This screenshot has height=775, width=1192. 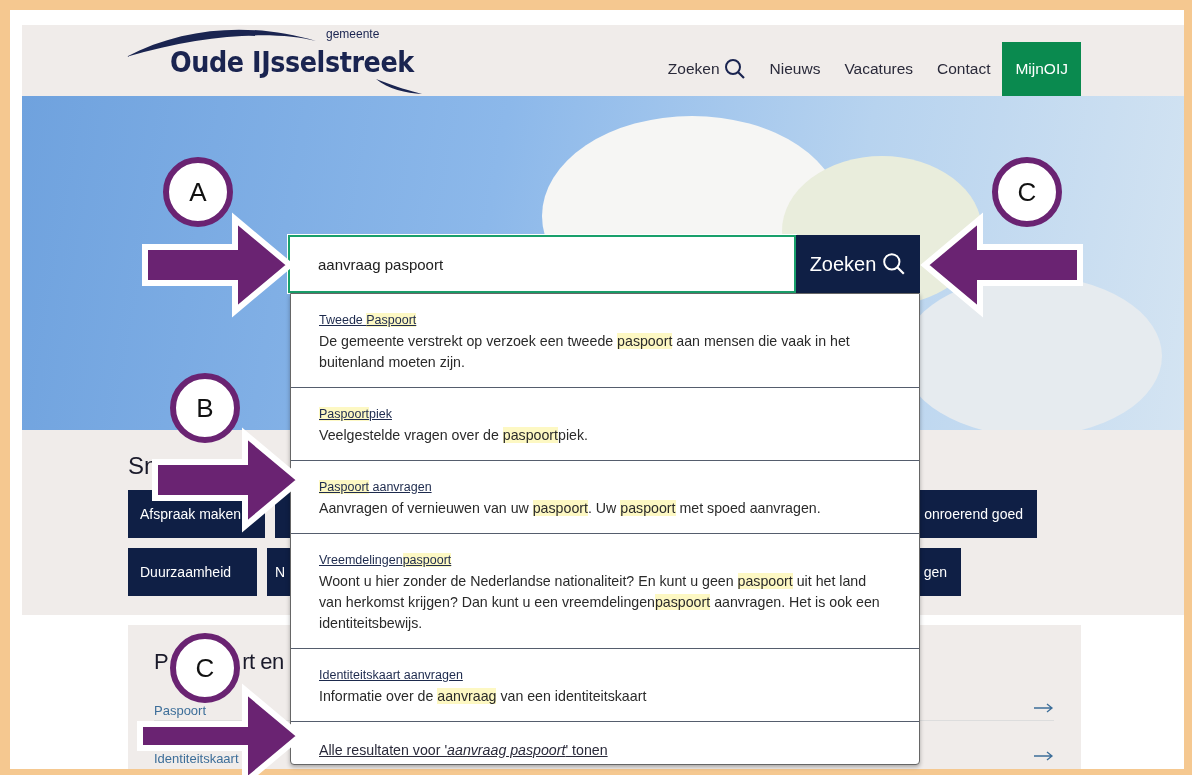 I want to click on result-link: Identiteitskaart aanvragen, so click(x=391, y=675).